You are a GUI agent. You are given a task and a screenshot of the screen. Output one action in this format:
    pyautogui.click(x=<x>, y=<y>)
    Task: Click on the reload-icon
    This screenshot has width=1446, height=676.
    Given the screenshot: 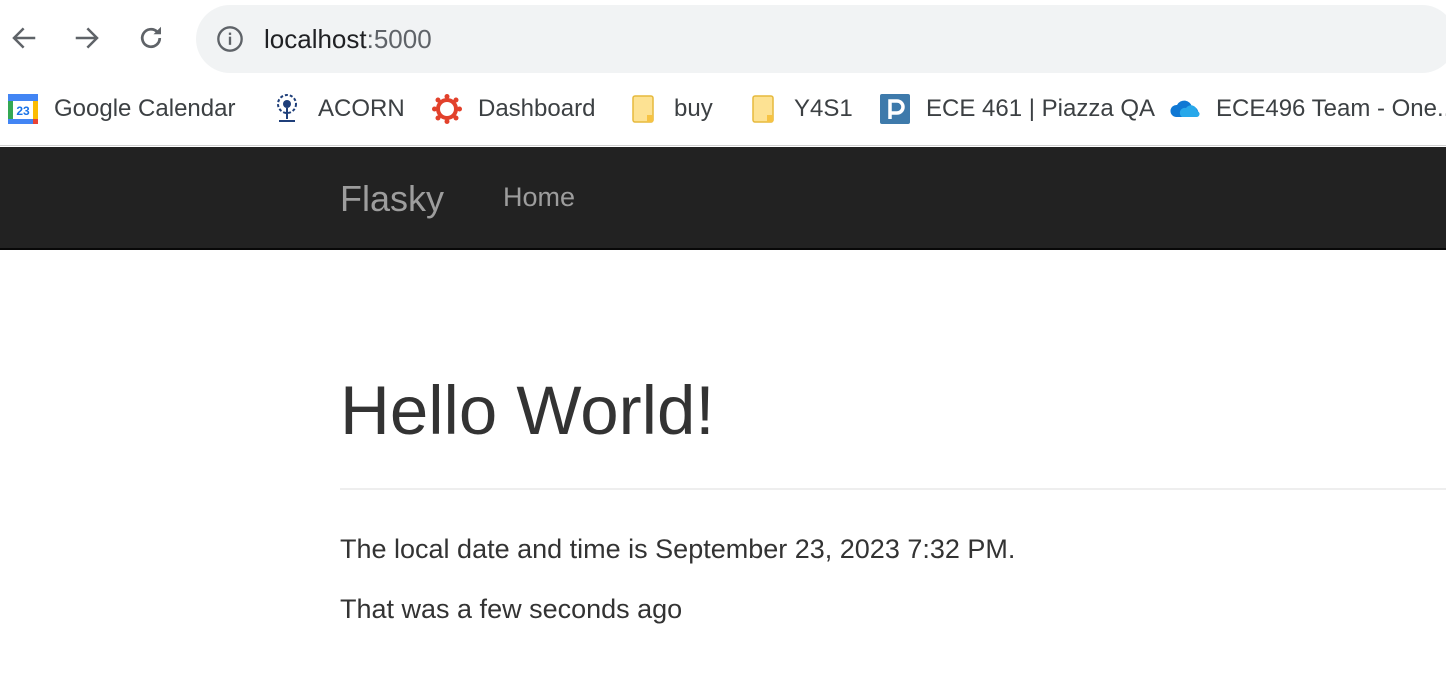 What is the action you would take?
    pyautogui.click(x=151, y=37)
    